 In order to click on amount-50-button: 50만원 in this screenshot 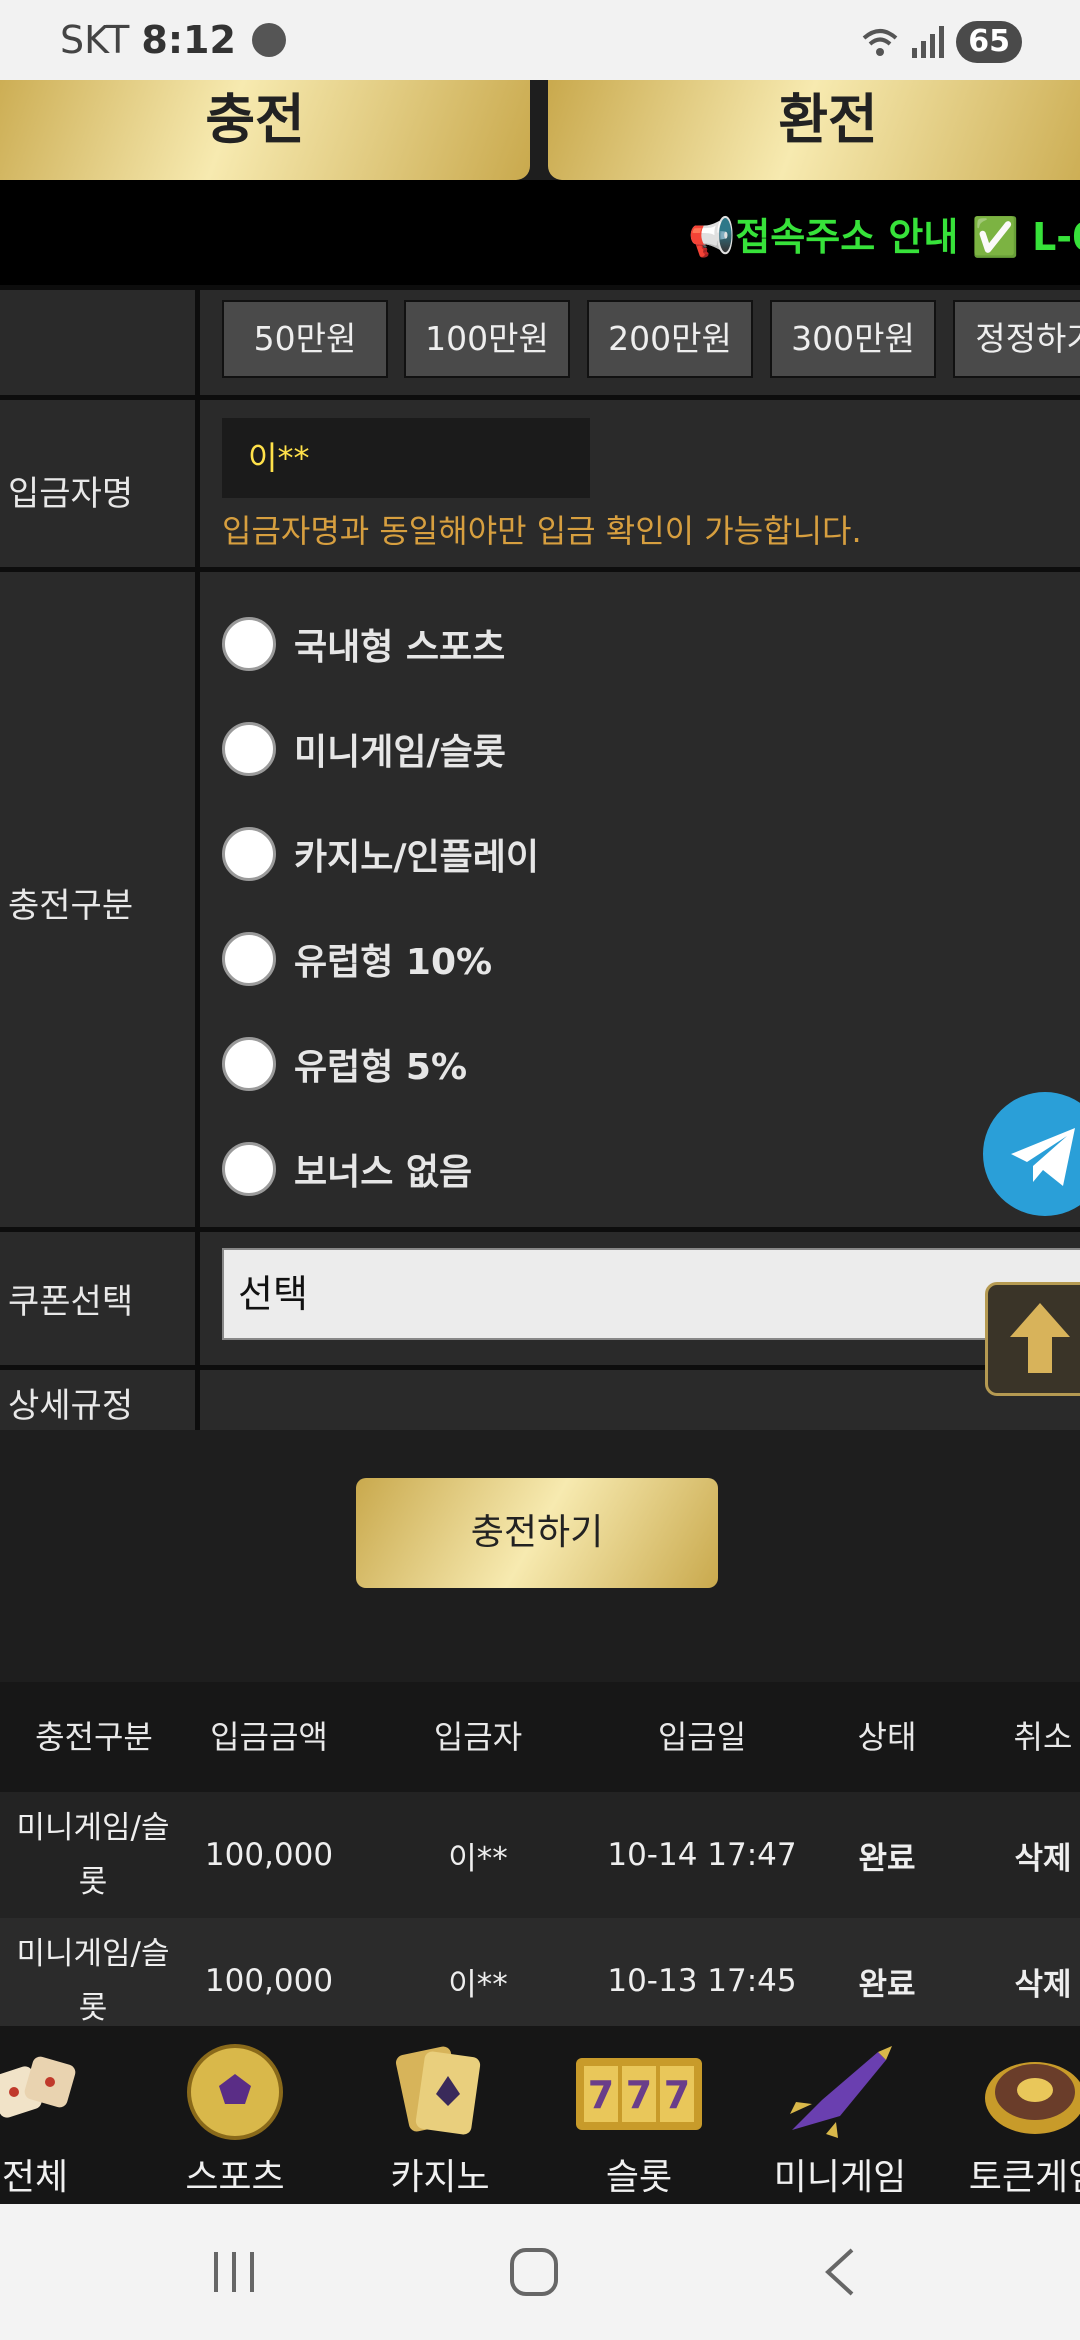, I will do `click(305, 339)`.